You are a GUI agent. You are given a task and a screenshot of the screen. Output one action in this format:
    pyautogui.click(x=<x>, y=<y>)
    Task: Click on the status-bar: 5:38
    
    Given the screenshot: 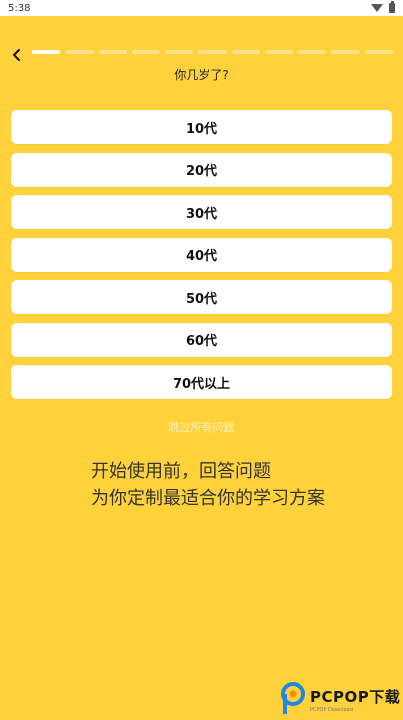 What is the action you would take?
    pyautogui.click(x=201, y=8)
    